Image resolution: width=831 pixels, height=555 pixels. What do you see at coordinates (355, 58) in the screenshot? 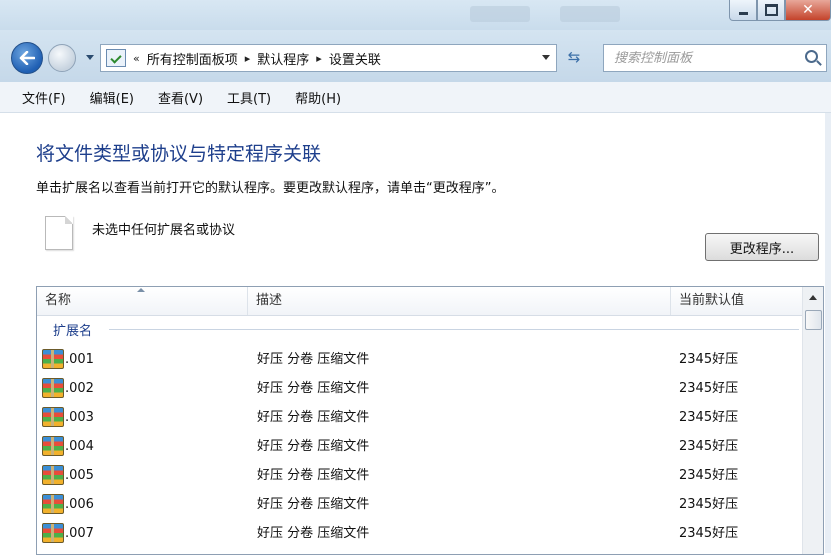
I see `breadcrumb-set-associations: 设置关联` at bounding box center [355, 58].